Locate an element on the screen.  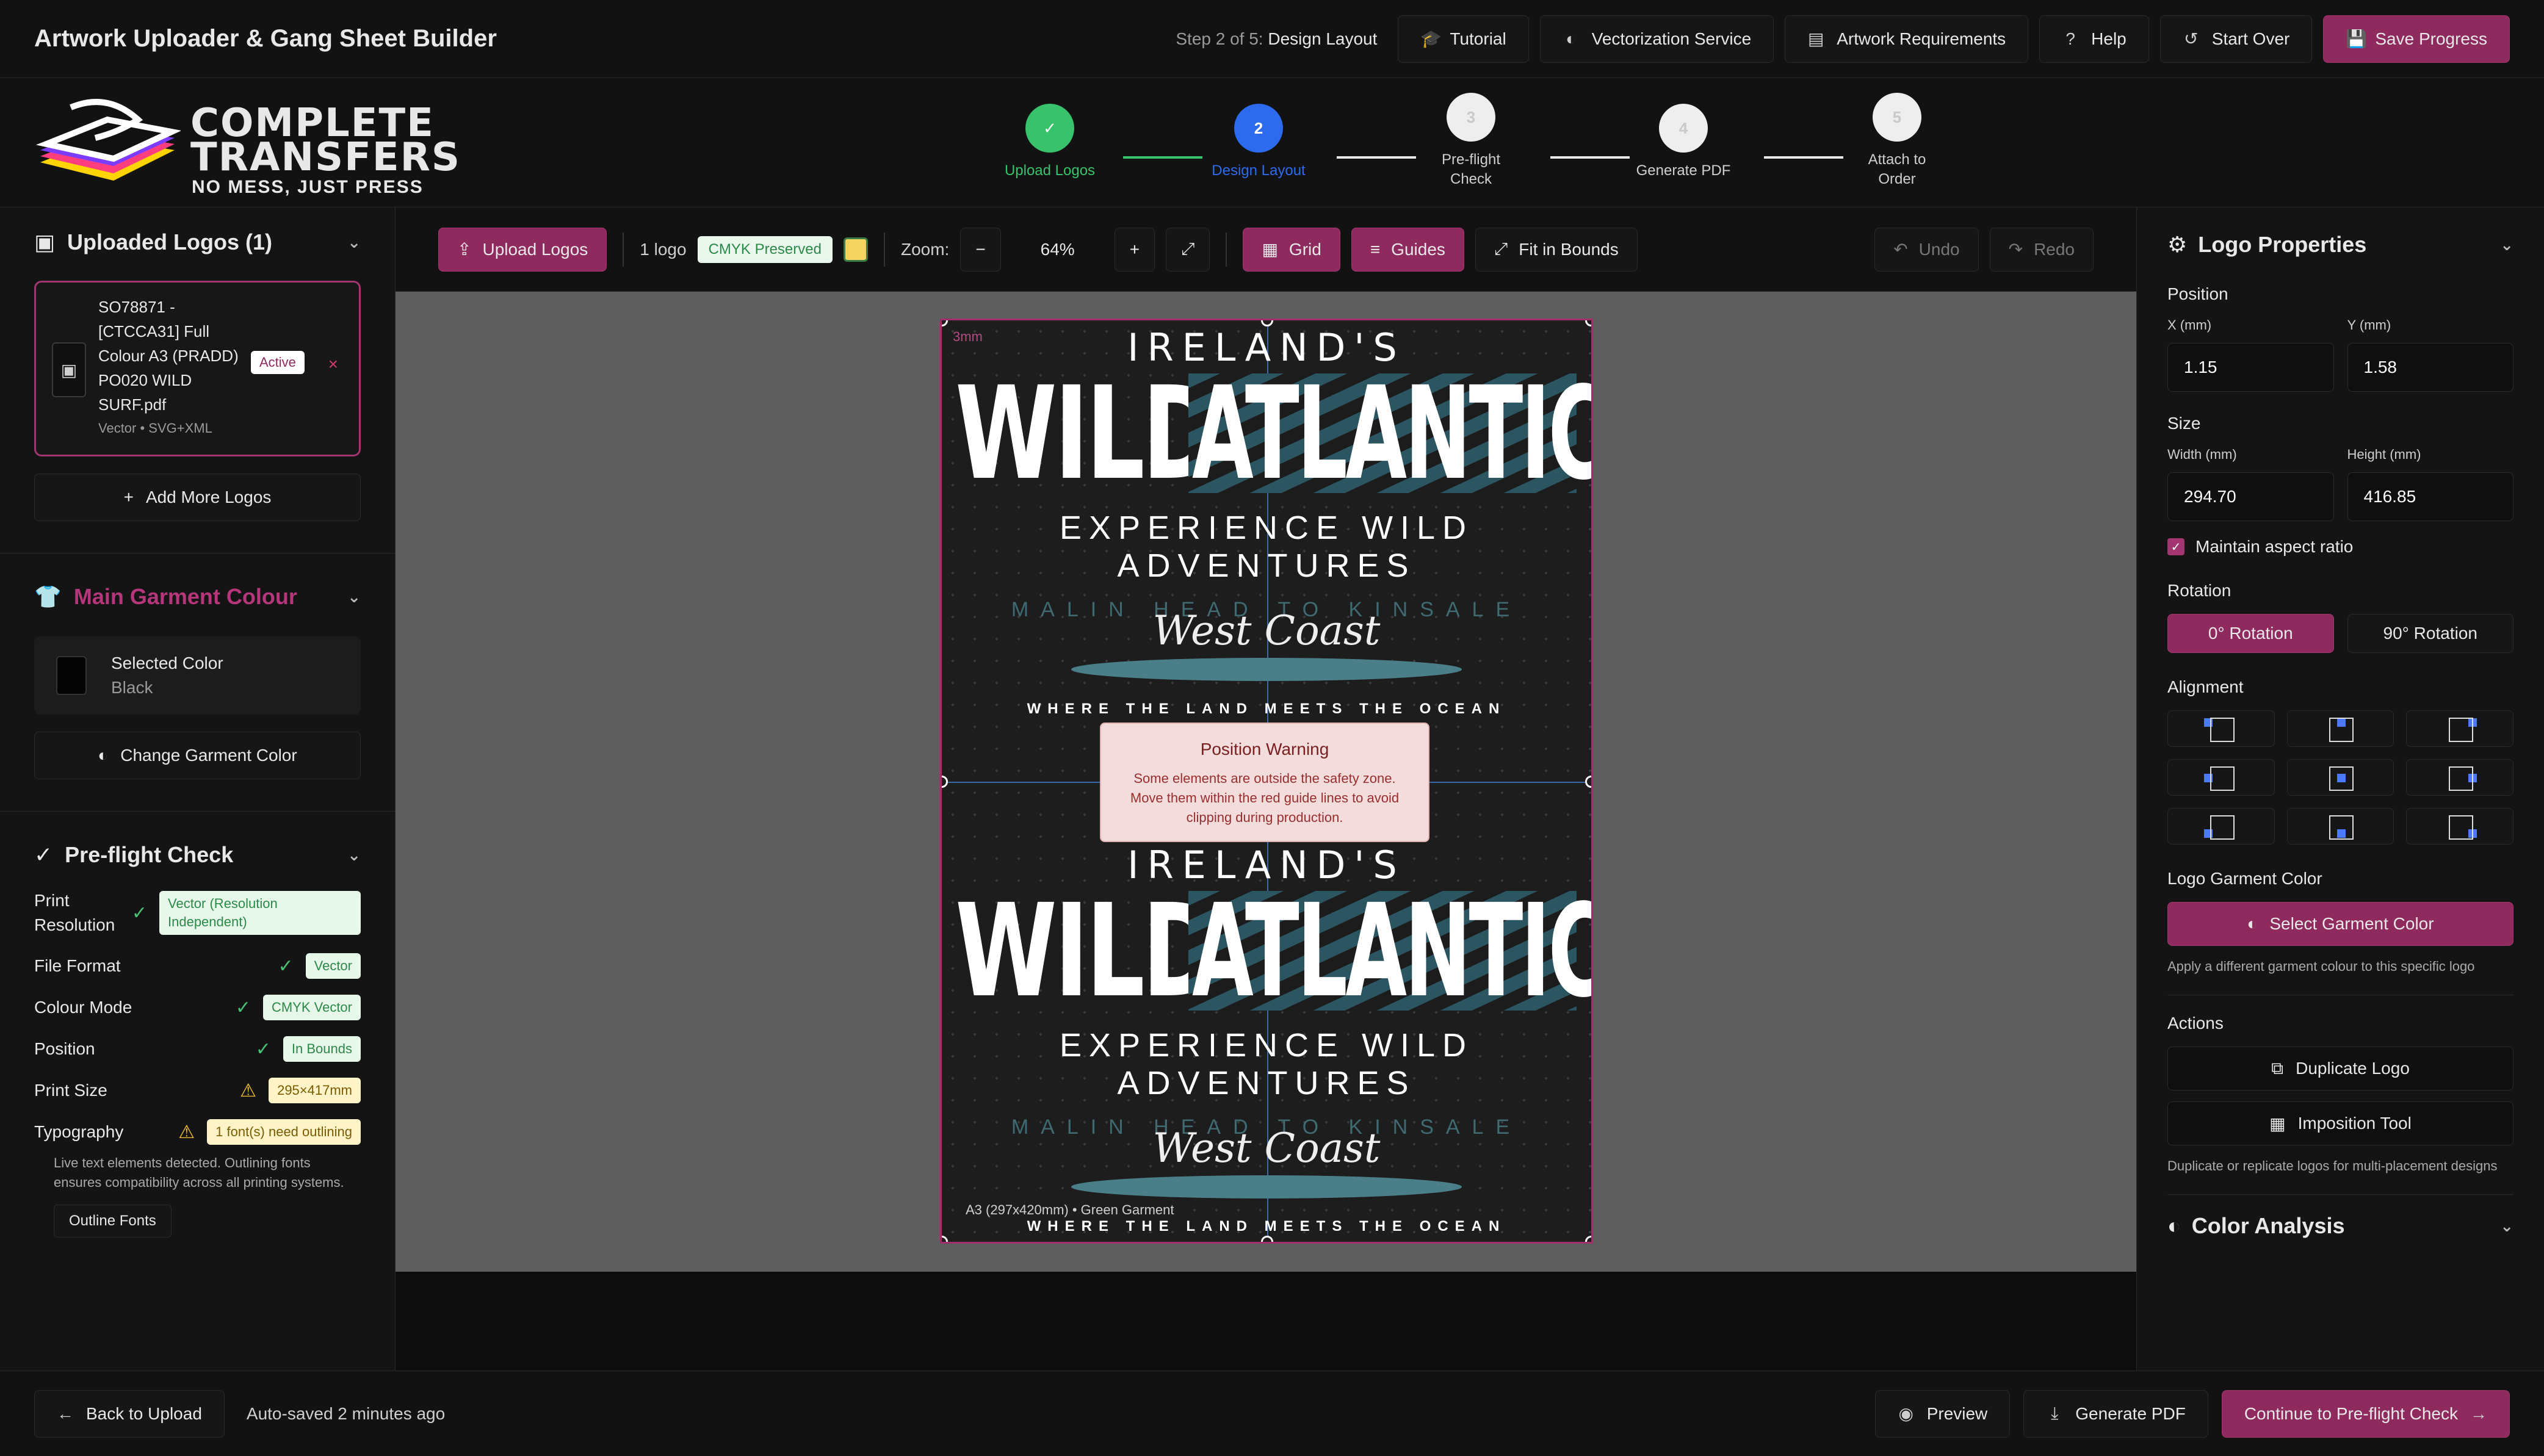
art-experience-text: EXPERIENCE WILD ADVENTURES is located at coordinates (1266, 547).